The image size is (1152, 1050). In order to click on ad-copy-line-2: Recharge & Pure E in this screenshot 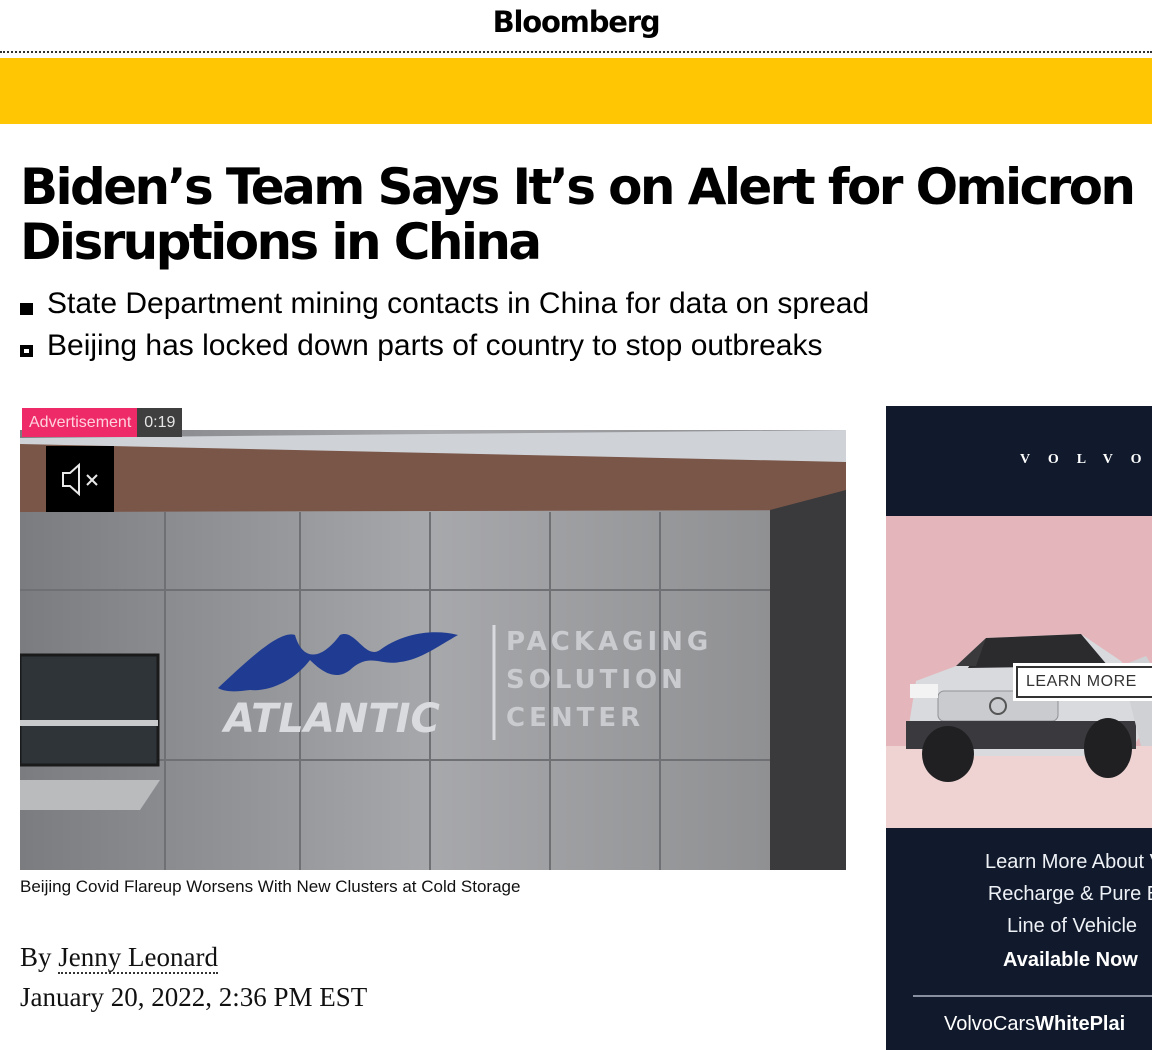, I will do `click(1069, 894)`.